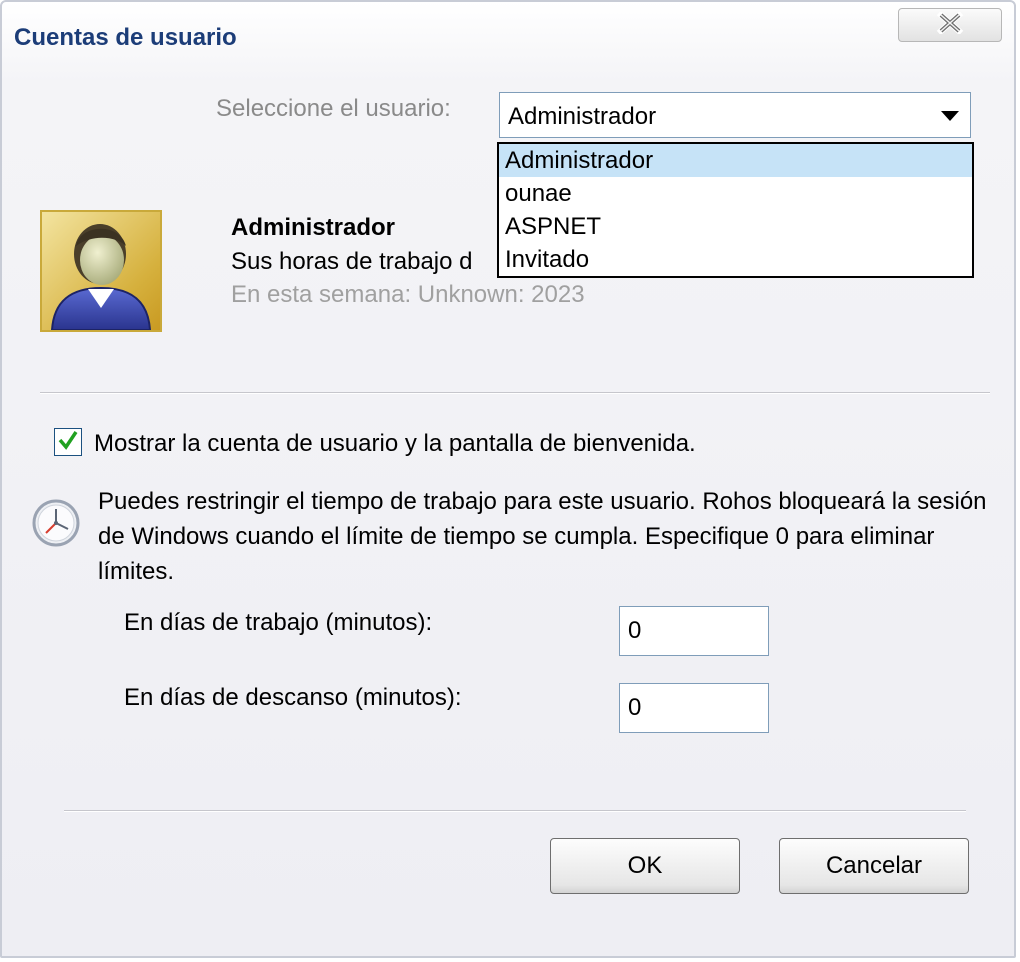 The width and height of the screenshot is (1020, 962). Describe the element at coordinates (735, 259) in the screenshot. I see `dropdown-option-invitado: Invitado` at that location.